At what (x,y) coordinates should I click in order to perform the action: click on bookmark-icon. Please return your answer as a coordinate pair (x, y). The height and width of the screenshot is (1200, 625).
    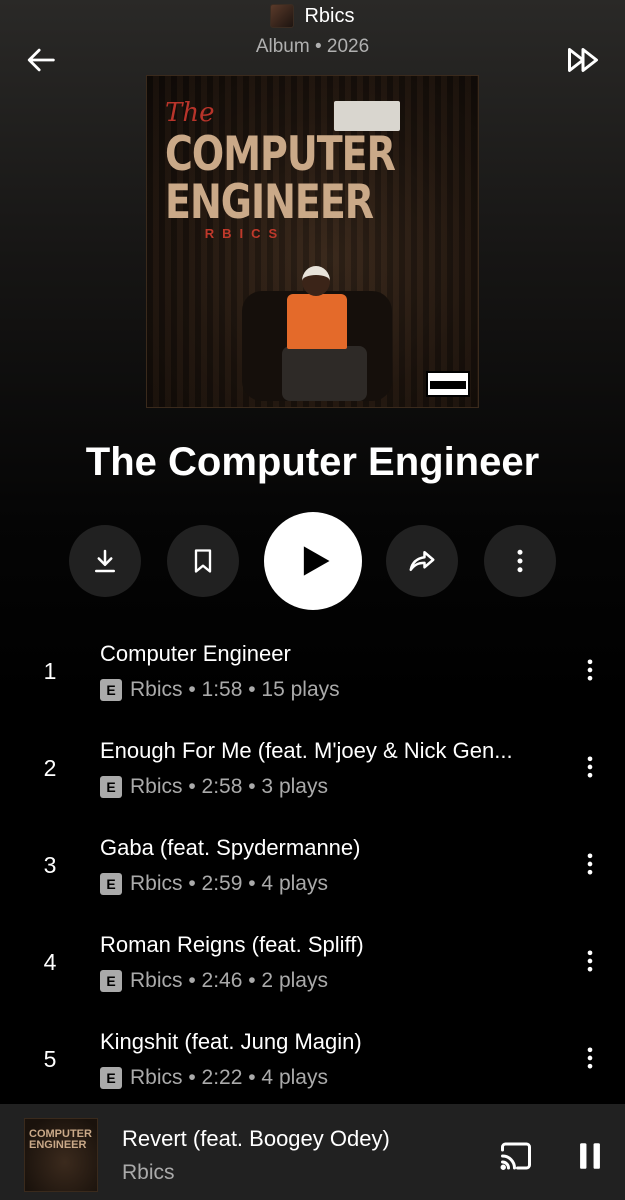
    Looking at the image, I should click on (203, 561).